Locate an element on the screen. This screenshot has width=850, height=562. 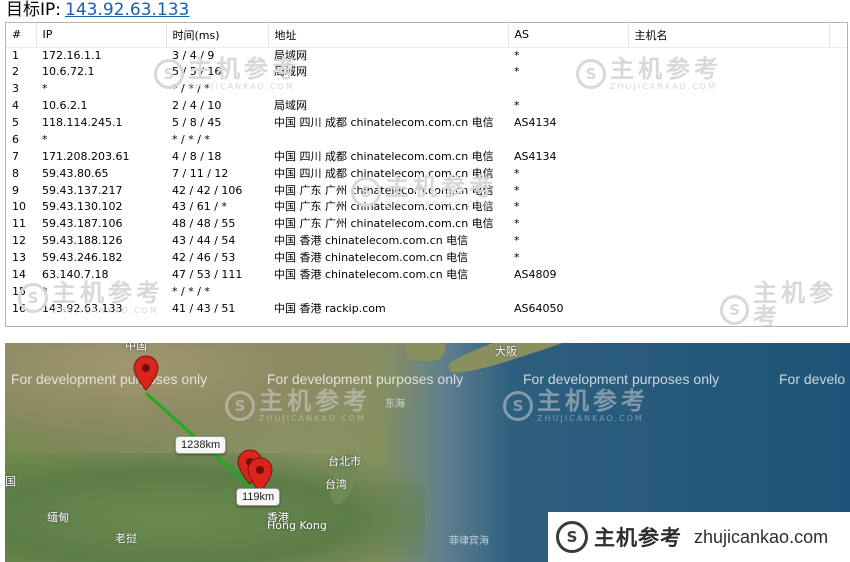
cell-as: AS64050 is located at coordinates (539, 308).